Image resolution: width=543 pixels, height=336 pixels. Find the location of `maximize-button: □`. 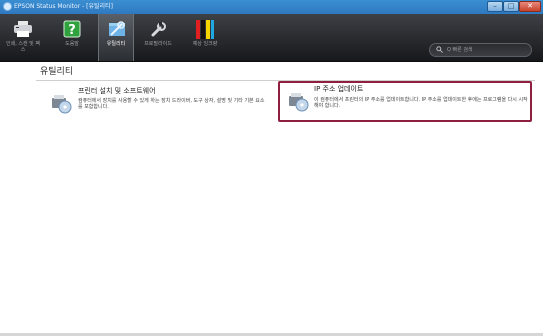

maximize-button: □ is located at coordinates (511, 6).